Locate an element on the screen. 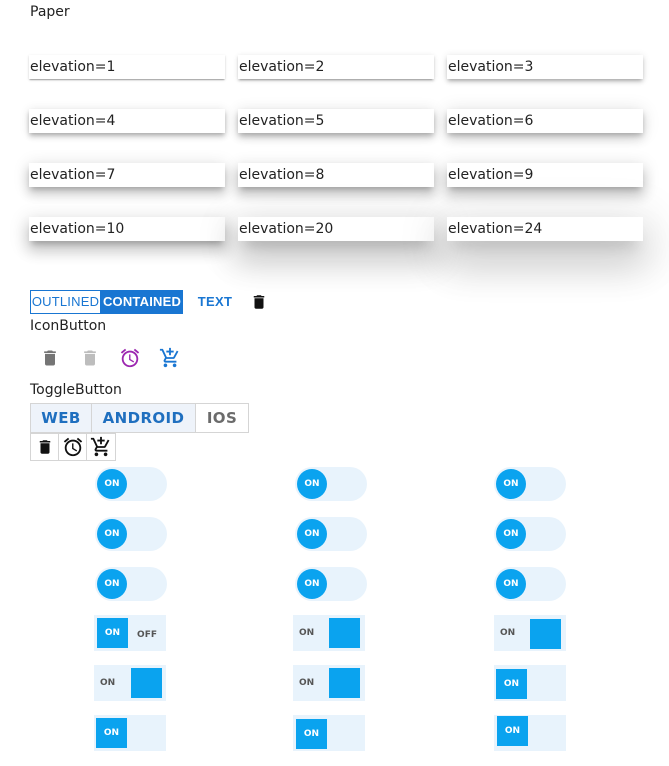 The image size is (669, 766). paper-elevation-24: elevation=24 is located at coordinates (545, 229).